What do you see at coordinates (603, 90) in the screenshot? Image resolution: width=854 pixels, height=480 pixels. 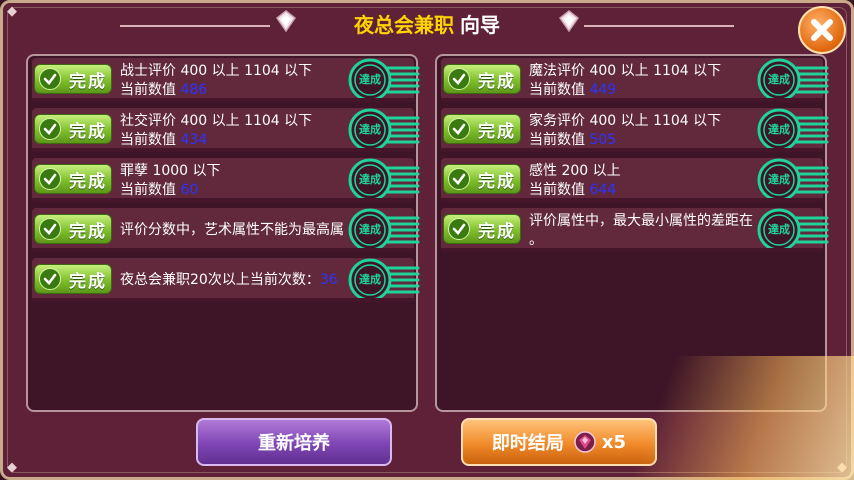 I see `current-value: 449` at bounding box center [603, 90].